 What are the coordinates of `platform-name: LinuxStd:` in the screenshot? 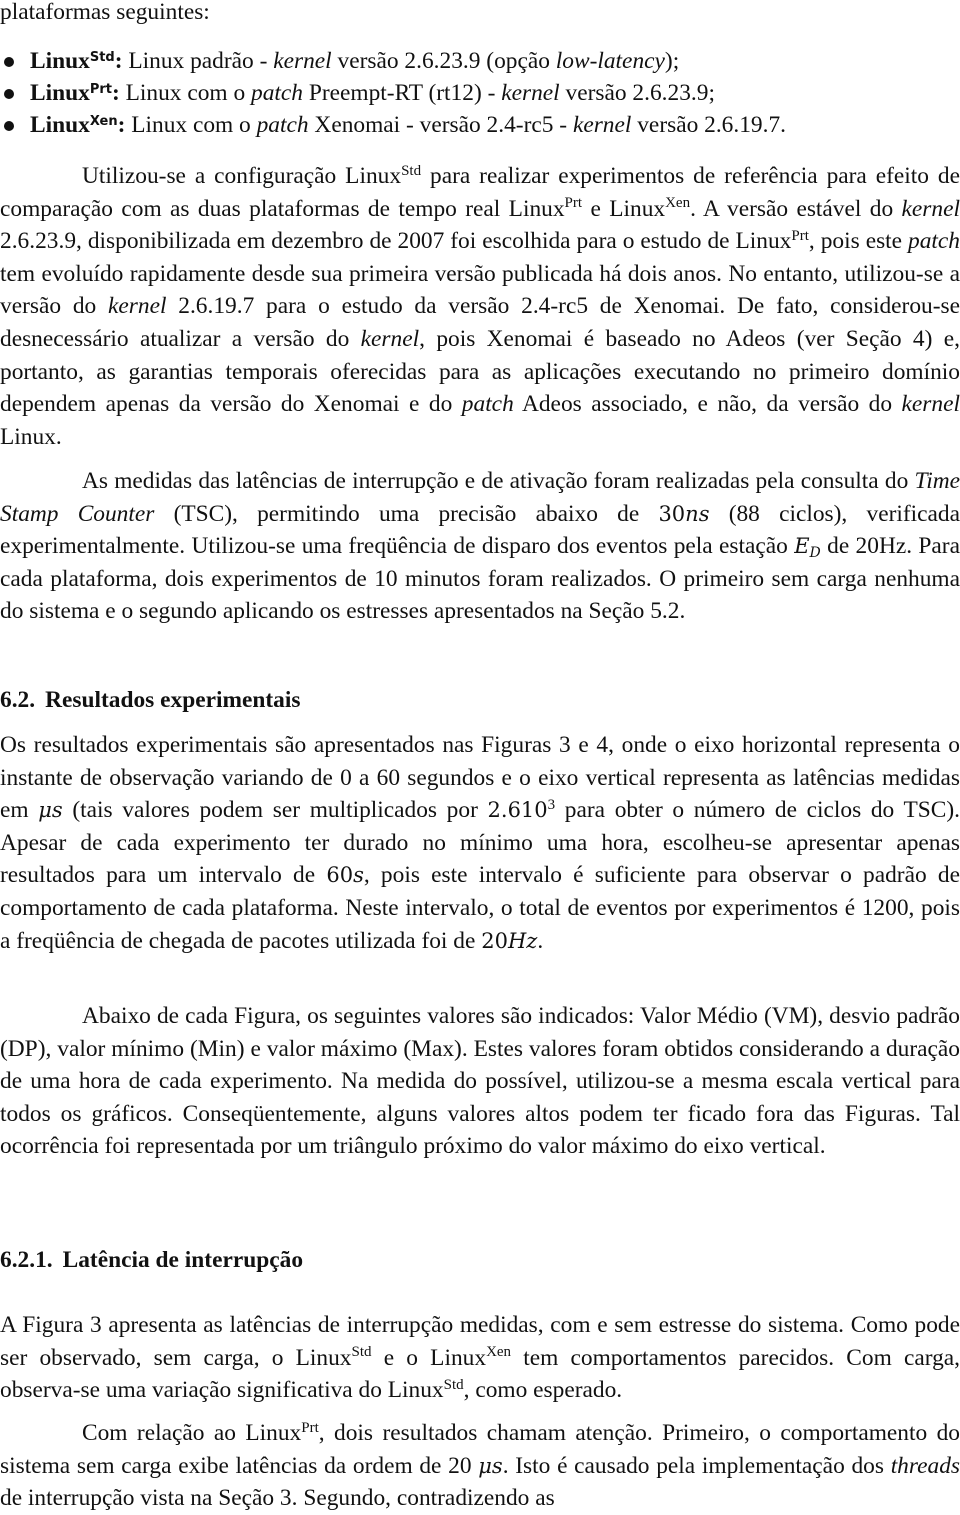 It's located at (76, 61).